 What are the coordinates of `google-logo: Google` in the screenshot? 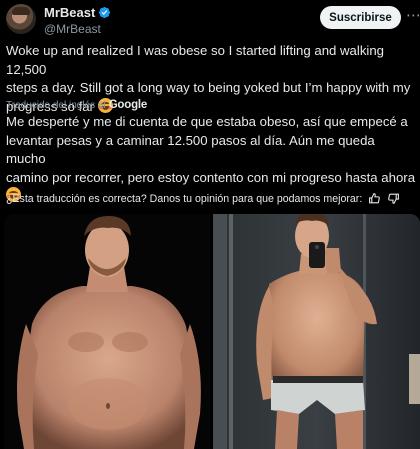 It's located at (128, 105).